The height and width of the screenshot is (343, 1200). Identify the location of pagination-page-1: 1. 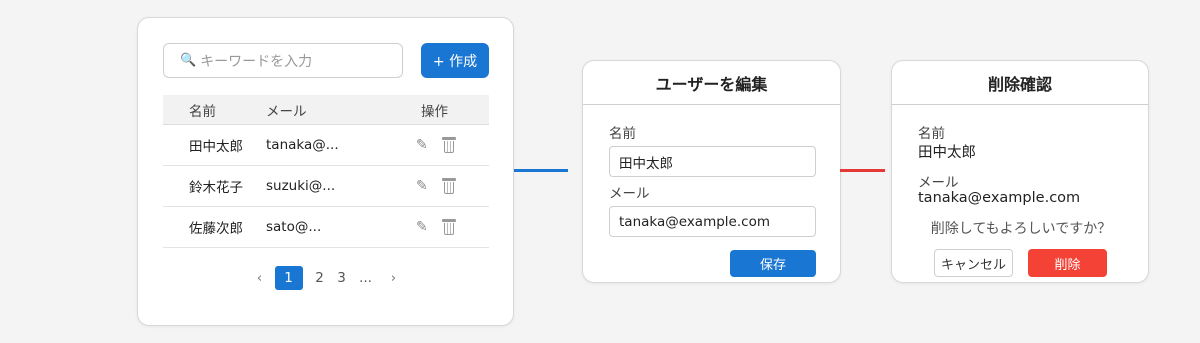
(288, 278).